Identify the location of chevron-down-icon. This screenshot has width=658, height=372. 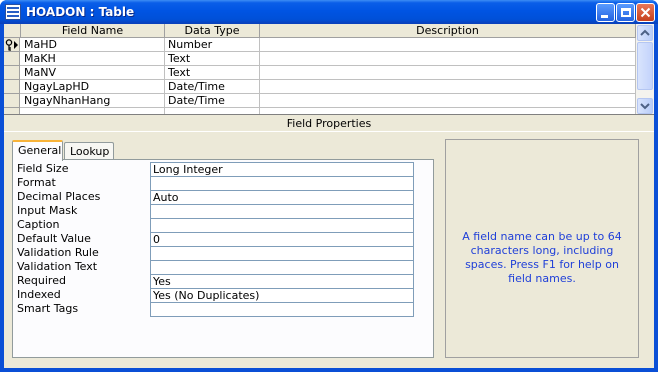
(645, 106).